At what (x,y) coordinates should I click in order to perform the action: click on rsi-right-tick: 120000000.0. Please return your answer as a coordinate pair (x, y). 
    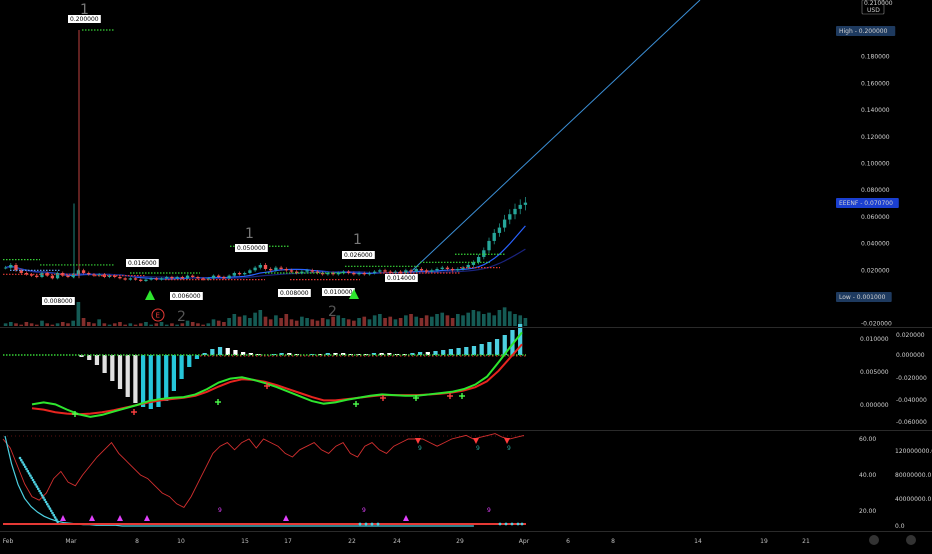
    Looking at the image, I should click on (913, 451).